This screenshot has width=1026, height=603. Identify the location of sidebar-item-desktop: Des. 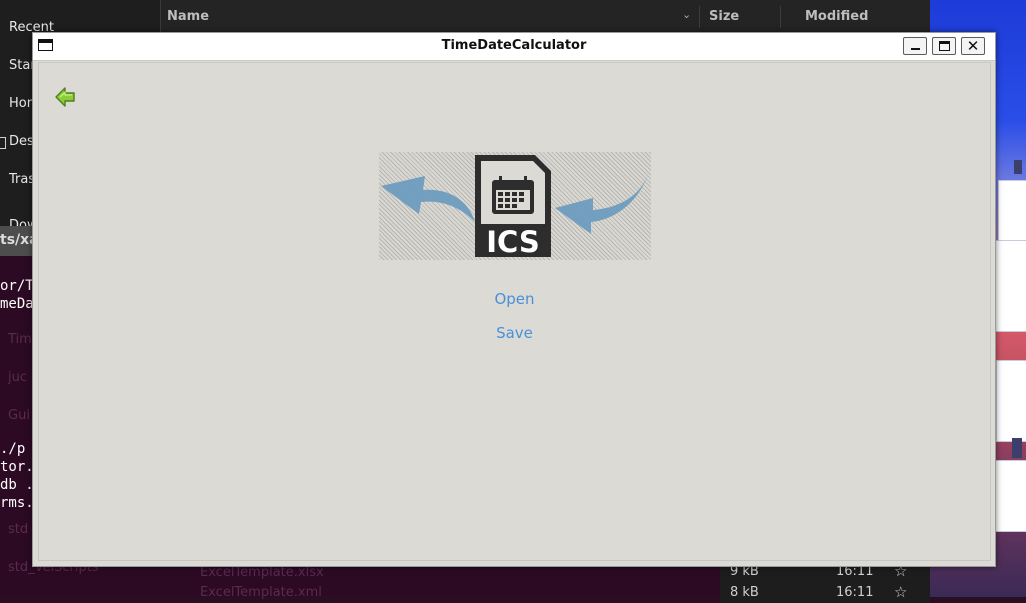
(21, 141).